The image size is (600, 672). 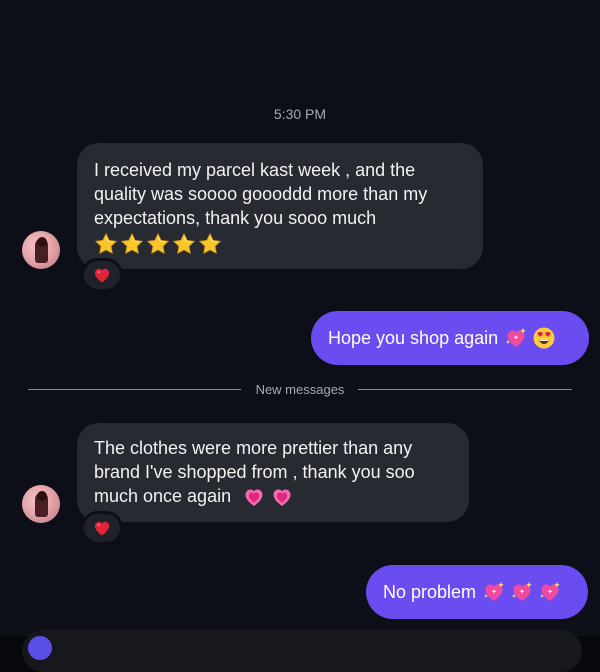 What do you see at coordinates (300, 114) in the screenshot?
I see `message-timestamp: 5:30 PM` at bounding box center [300, 114].